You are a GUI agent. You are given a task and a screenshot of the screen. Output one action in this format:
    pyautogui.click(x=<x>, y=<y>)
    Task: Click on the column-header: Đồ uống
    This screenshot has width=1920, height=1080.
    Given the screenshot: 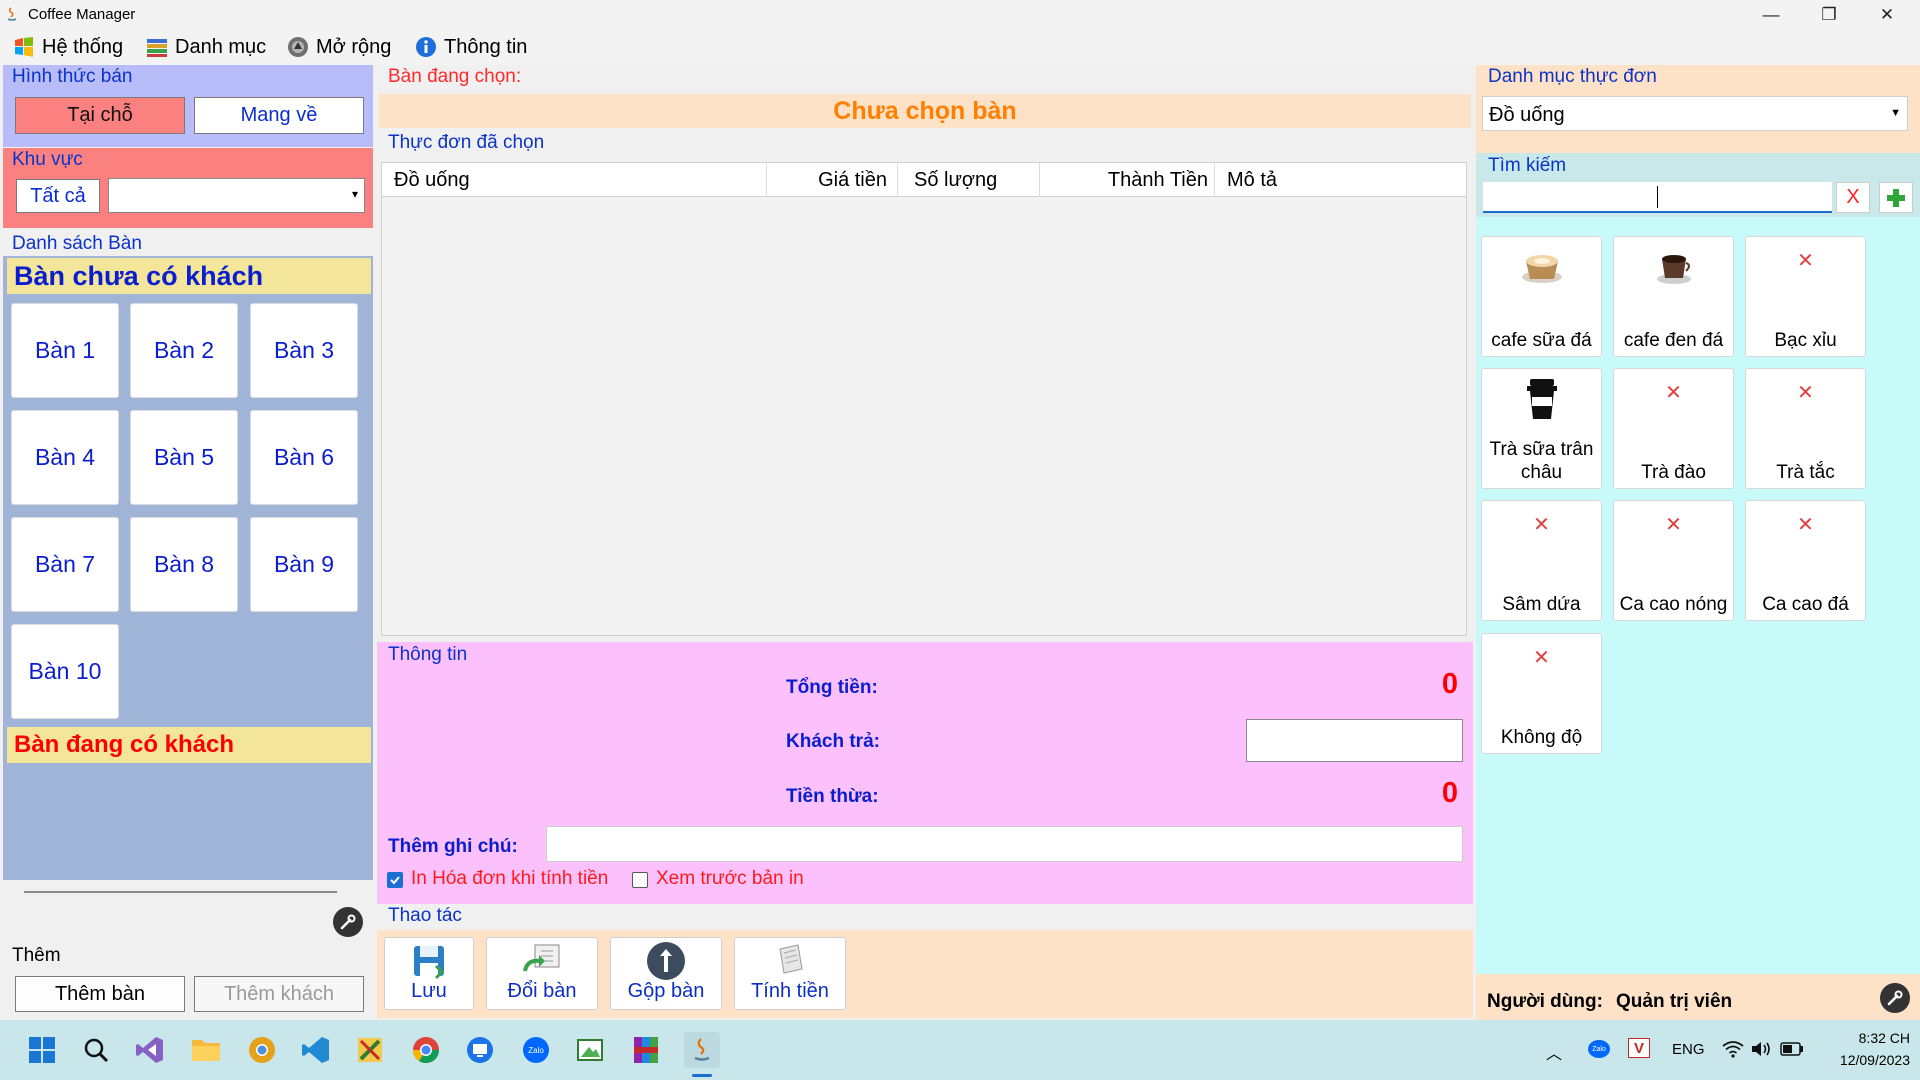 What is the action you would take?
    pyautogui.click(x=574, y=180)
    